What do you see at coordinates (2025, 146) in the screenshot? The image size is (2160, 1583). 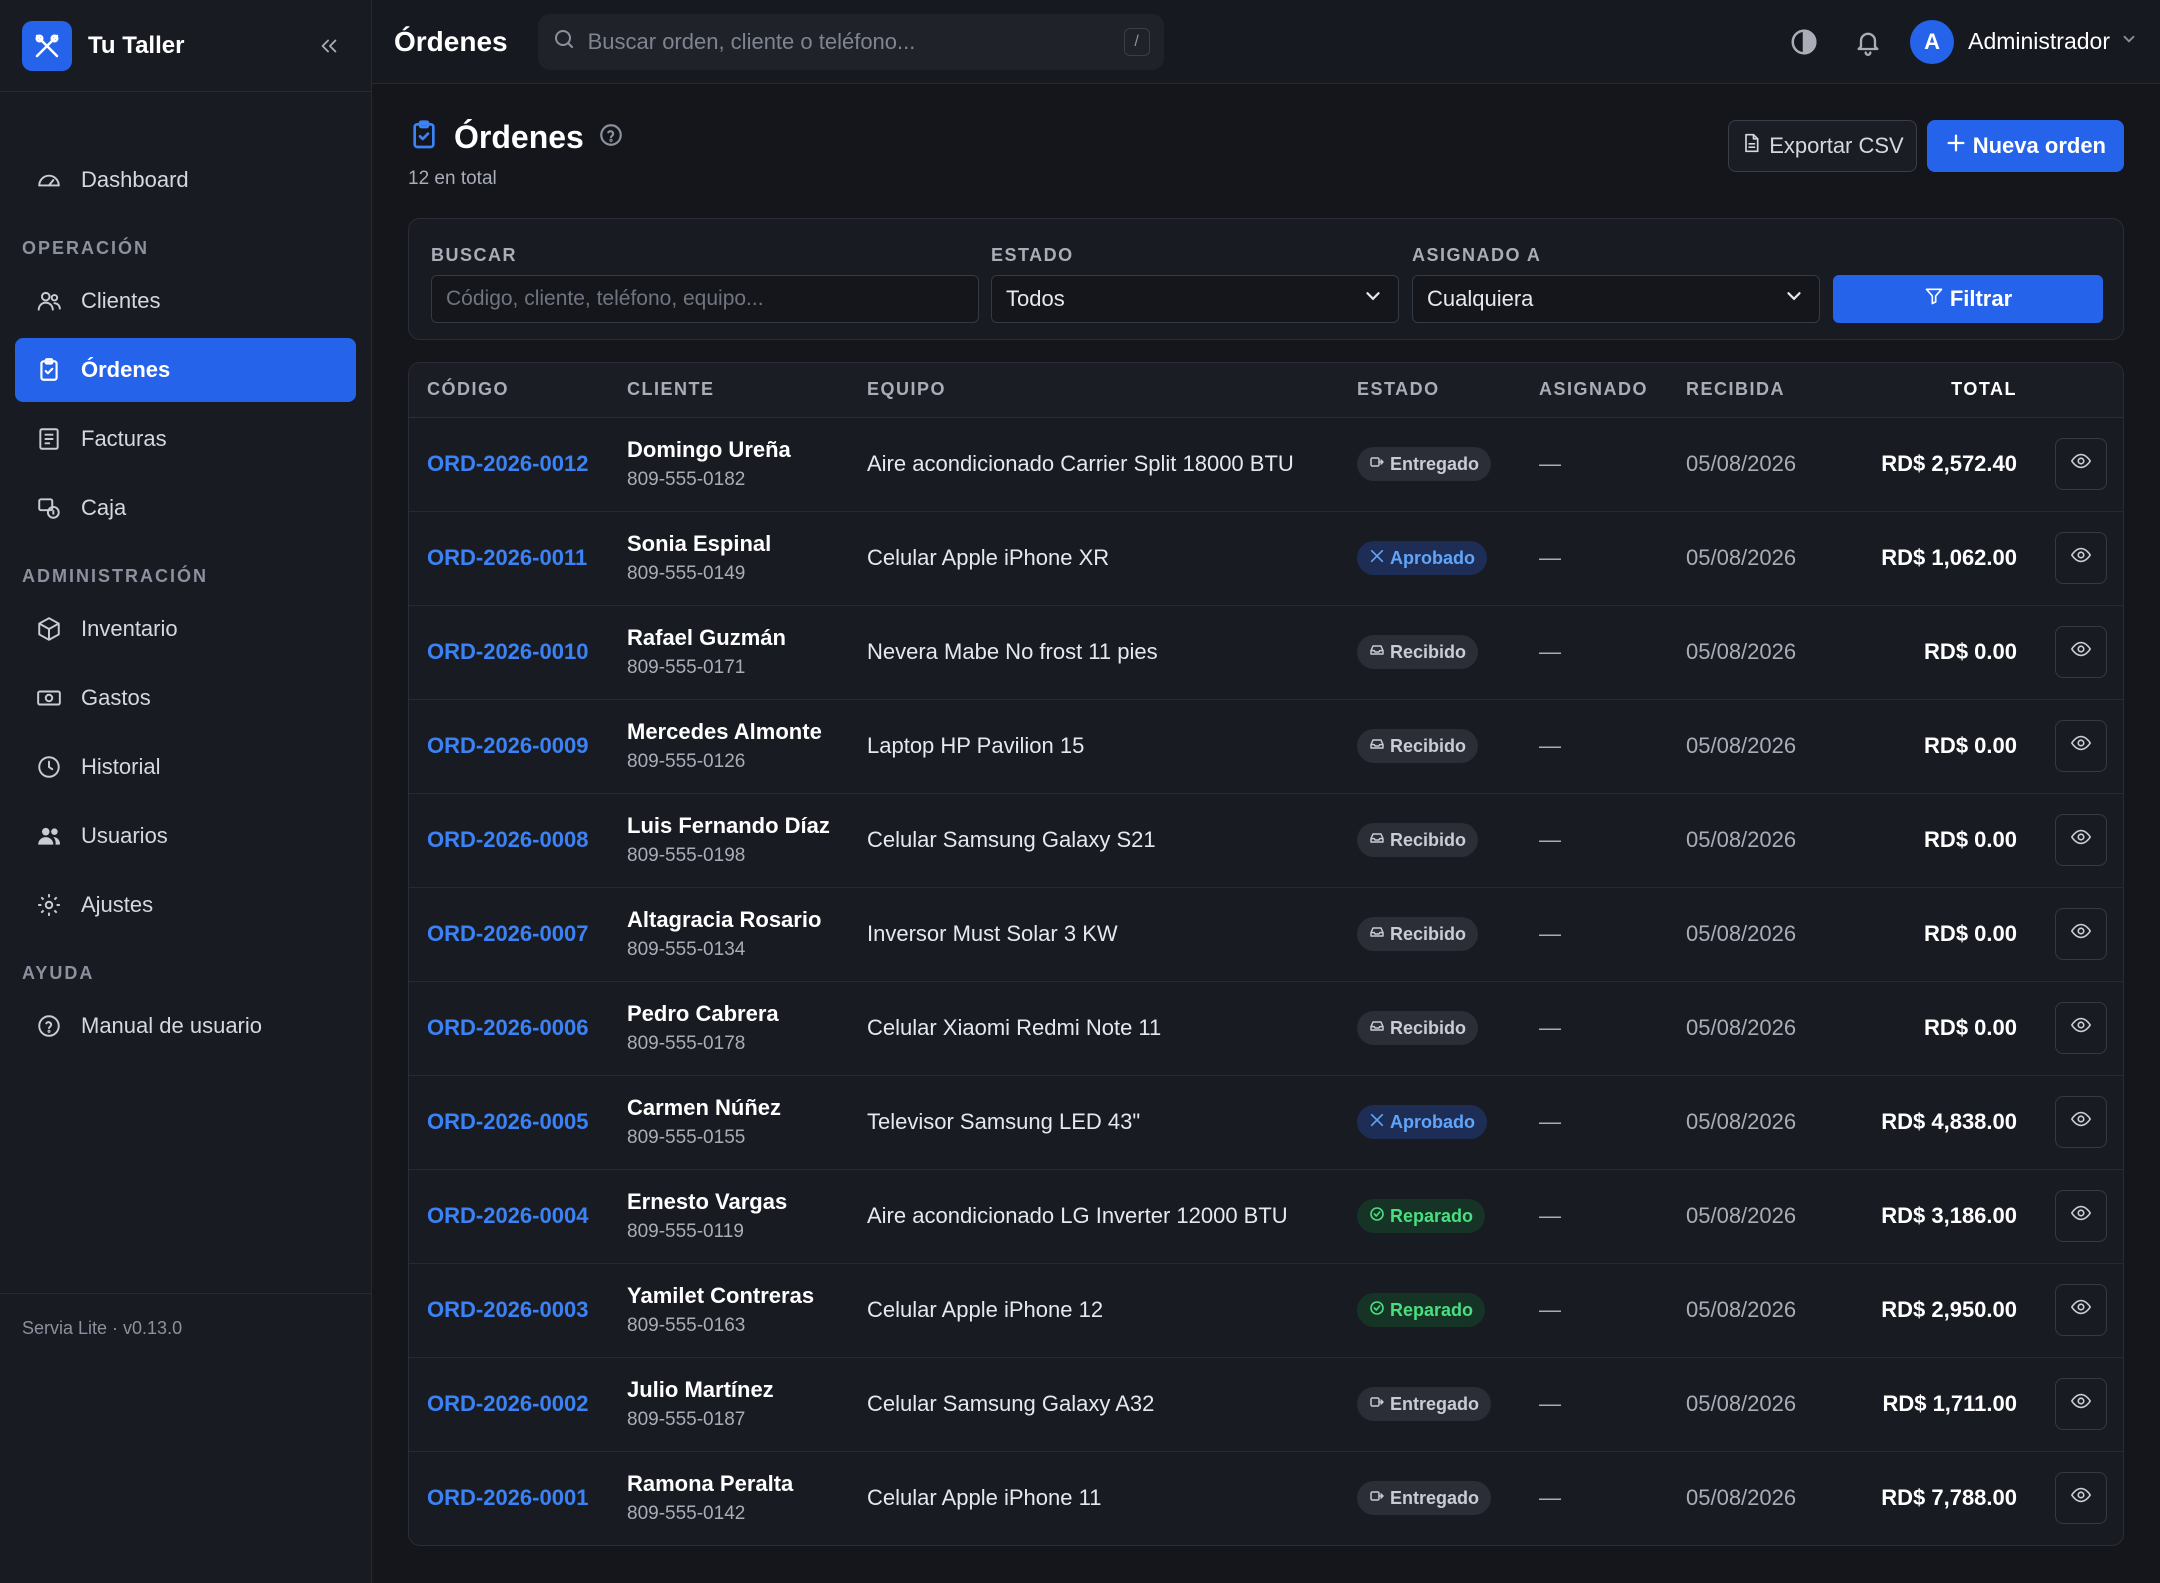 I see `new-order-button: Nueva orden` at bounding box center [2025, 146].